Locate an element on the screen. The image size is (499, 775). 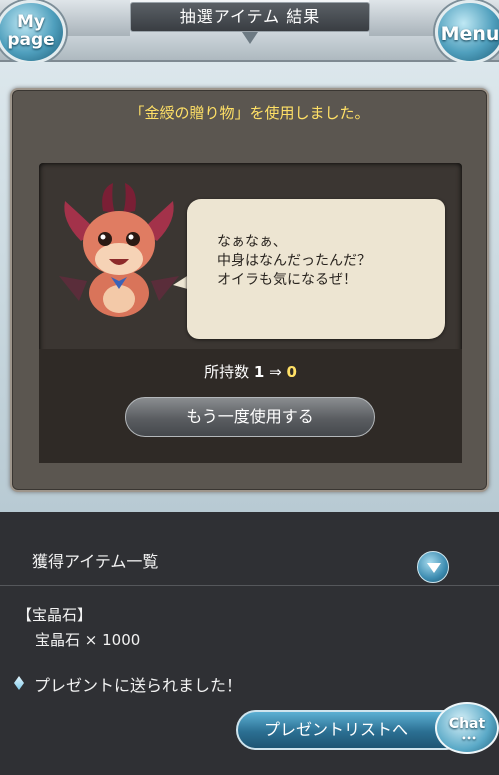
top-bar: 抽選アイテム 結果 is located at coordinates (249, 31).